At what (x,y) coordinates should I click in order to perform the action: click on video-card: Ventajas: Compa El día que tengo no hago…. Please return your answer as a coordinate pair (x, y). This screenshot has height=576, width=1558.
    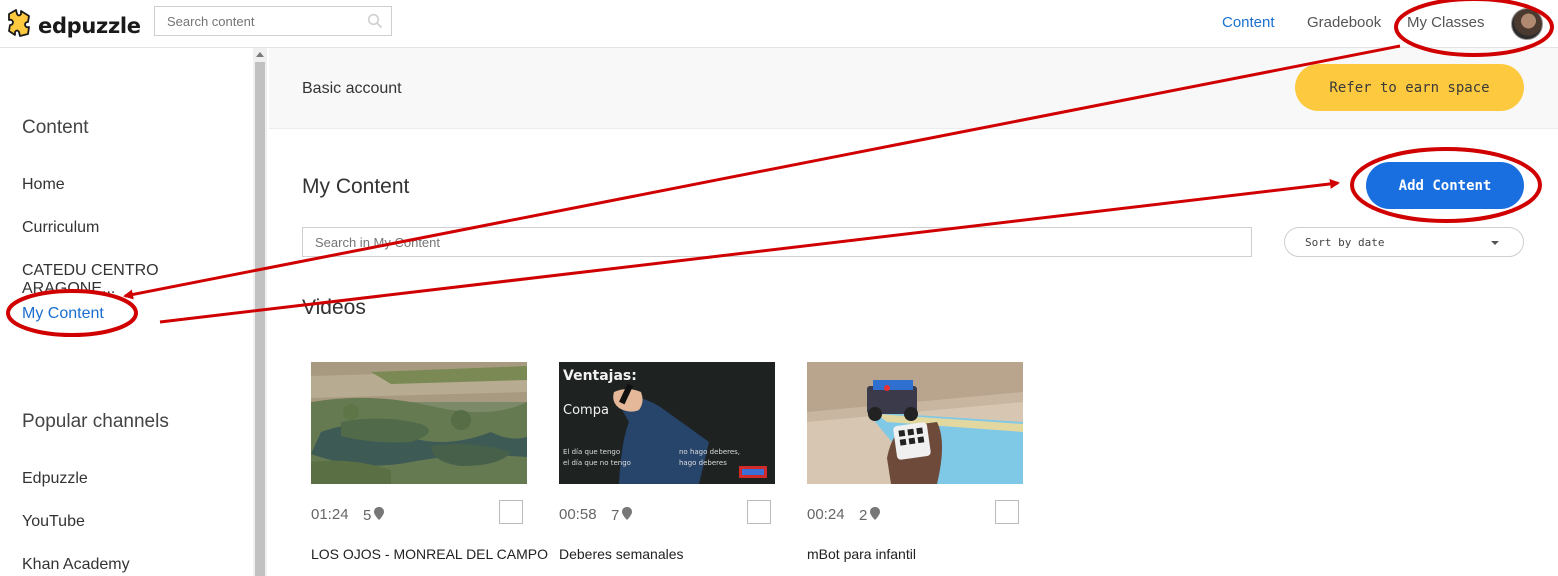
    Looking at the image, I should click on (667, 462).